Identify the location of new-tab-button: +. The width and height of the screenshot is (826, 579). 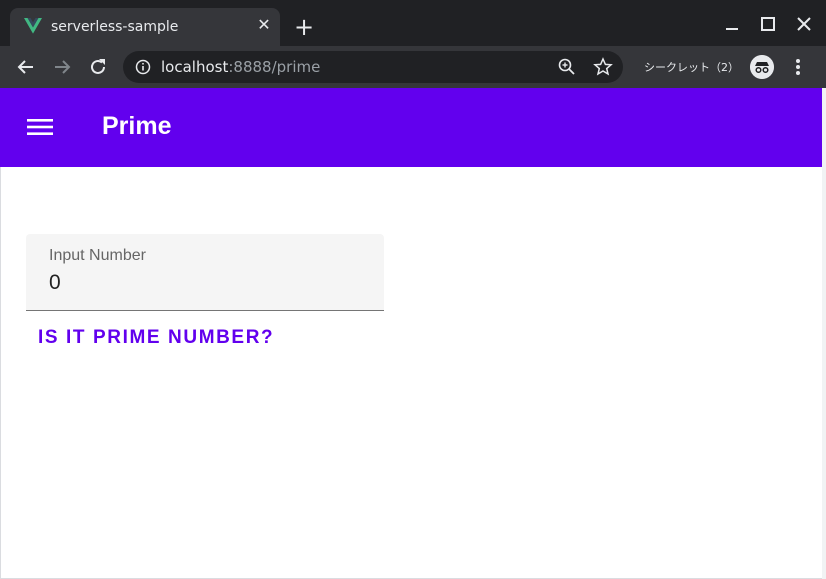
(304, 27).